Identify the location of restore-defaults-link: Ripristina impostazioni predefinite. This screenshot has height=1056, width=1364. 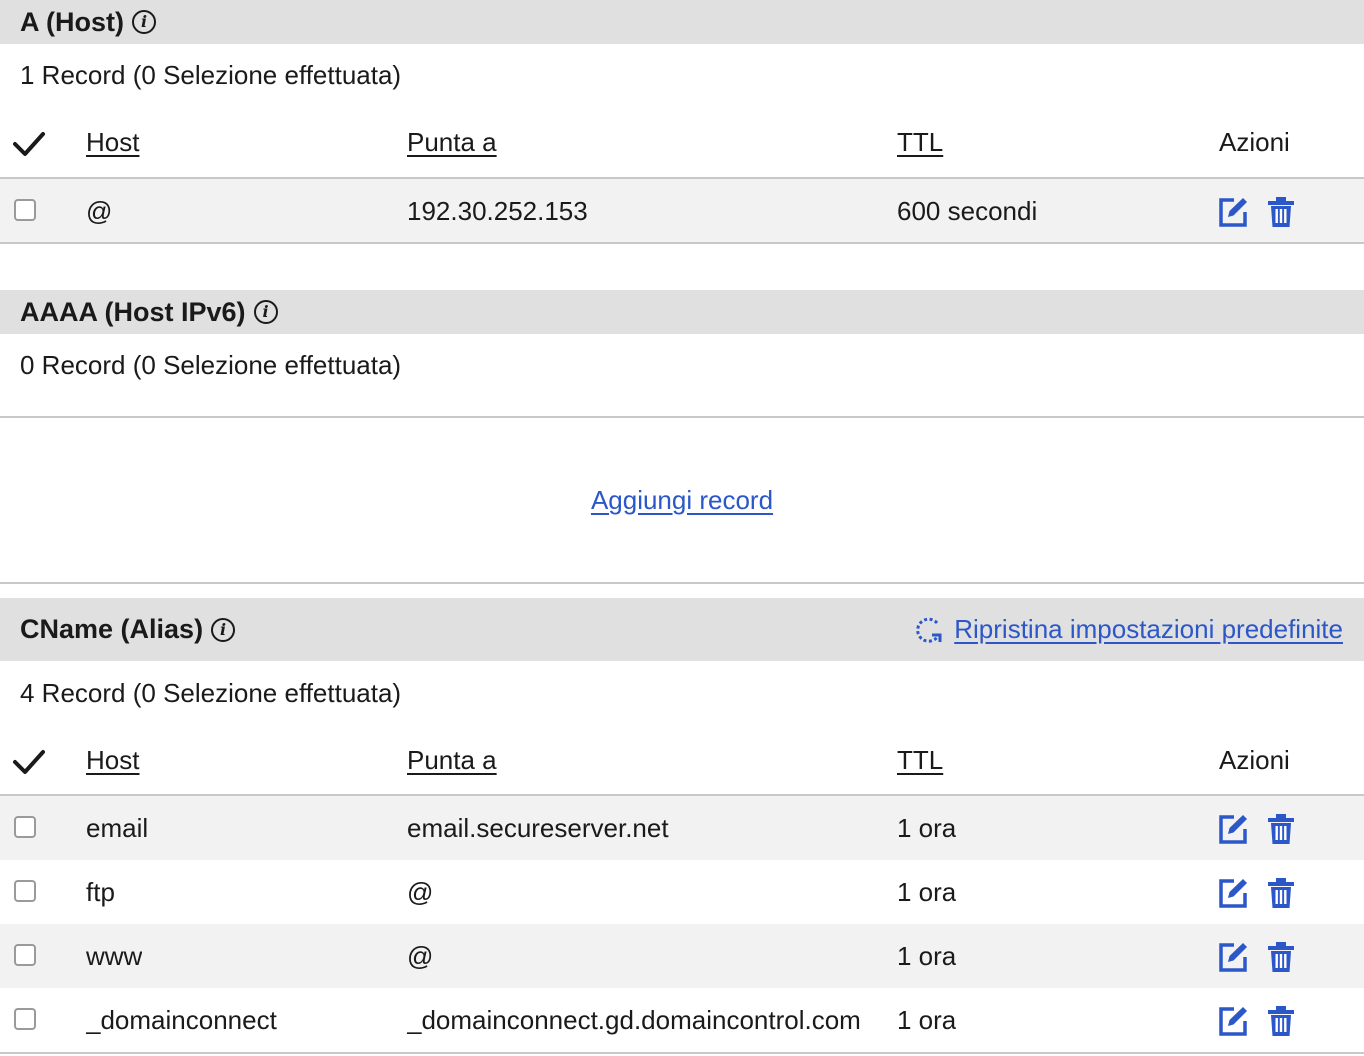
(1128, 629).